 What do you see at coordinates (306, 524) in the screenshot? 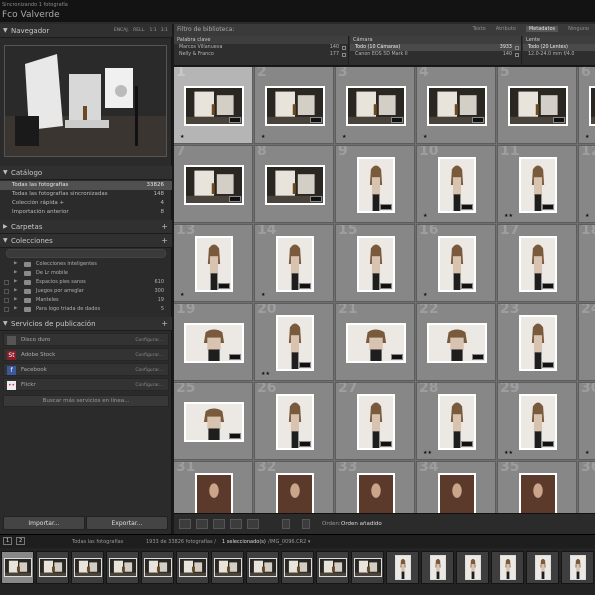
I see `sort-direction-icon` at bounding box center [306, 524].